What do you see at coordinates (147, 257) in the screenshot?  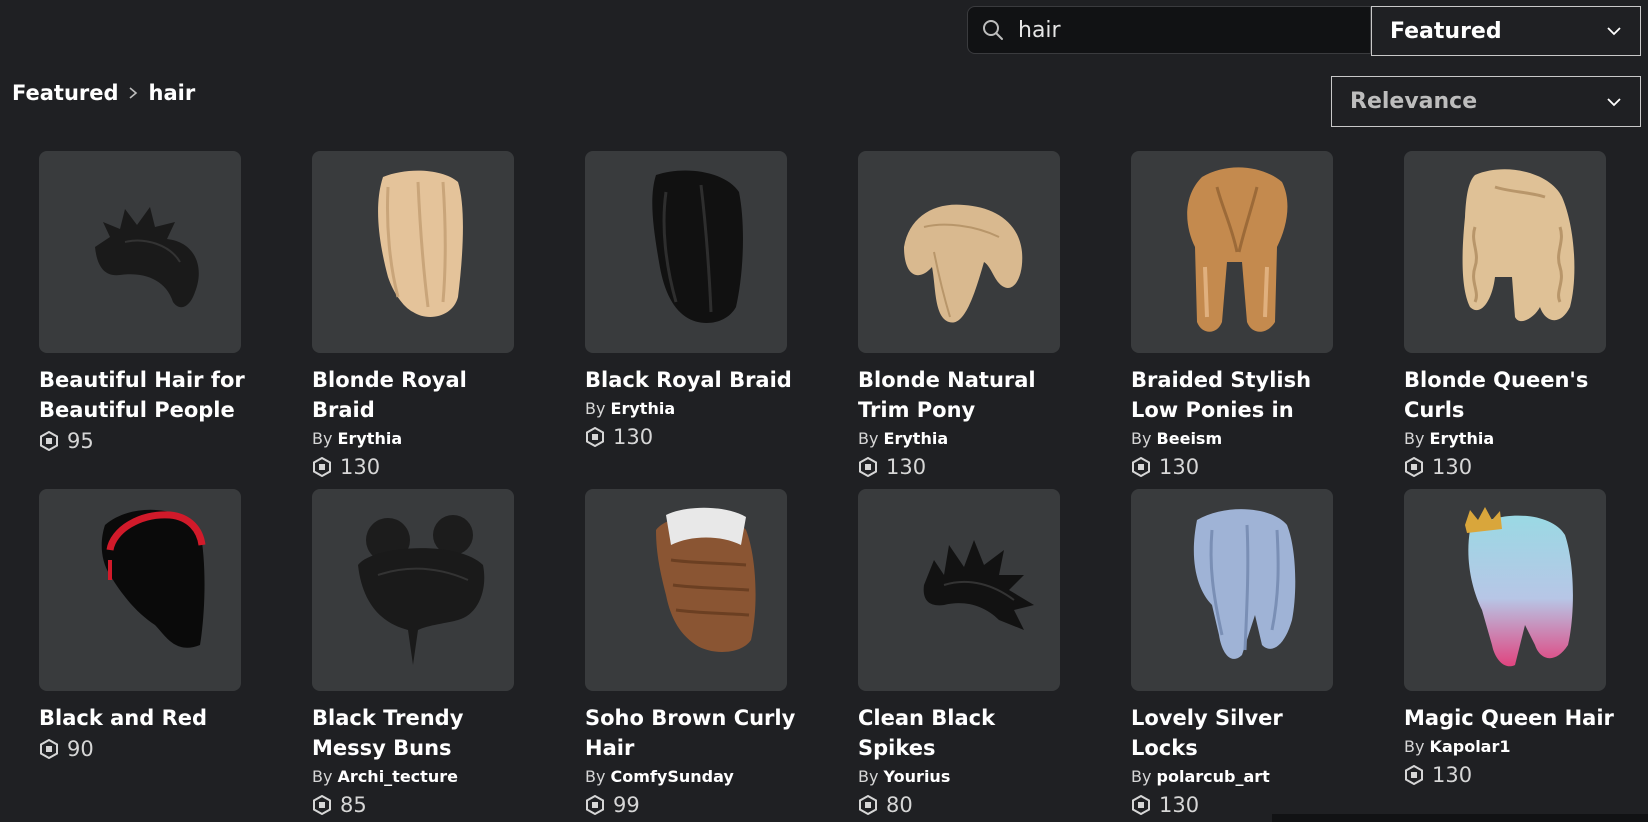 I see `black-spiky-hair-icon` at bounding box center [147, 257].